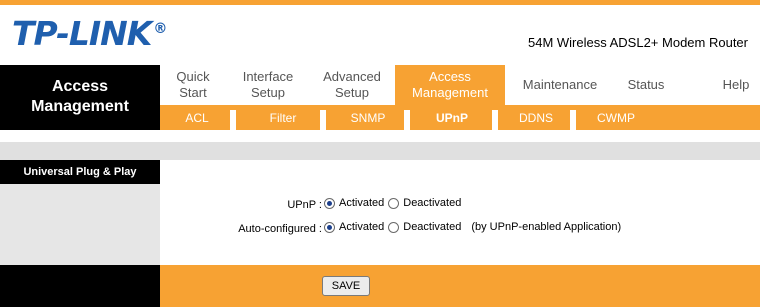 The image size is (760, 307). What do you see at coordinates (82, 33) in the screenshot?
I see `logo-text: TP-LINK` at bounding box center [82, 33].